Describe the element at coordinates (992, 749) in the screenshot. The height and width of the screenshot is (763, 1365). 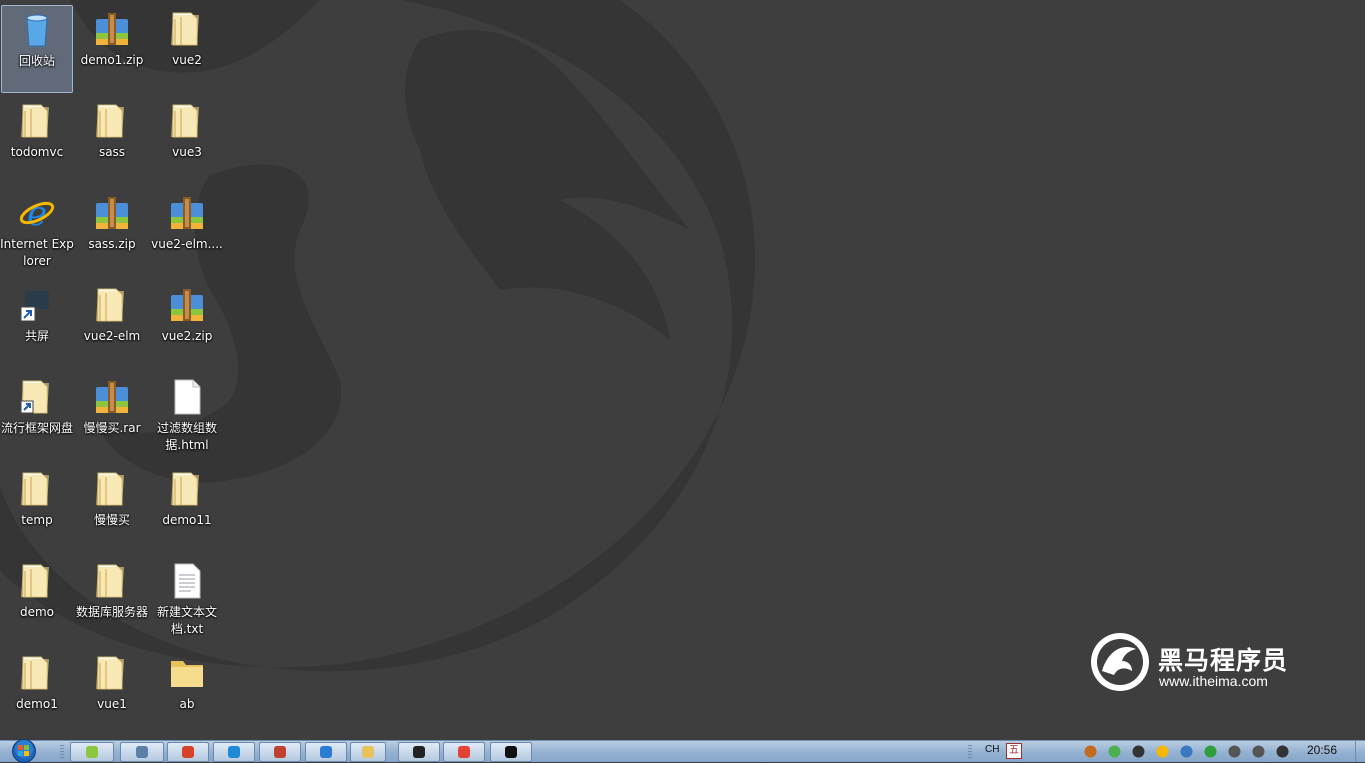
I see `language-indicator: CH` at that location.